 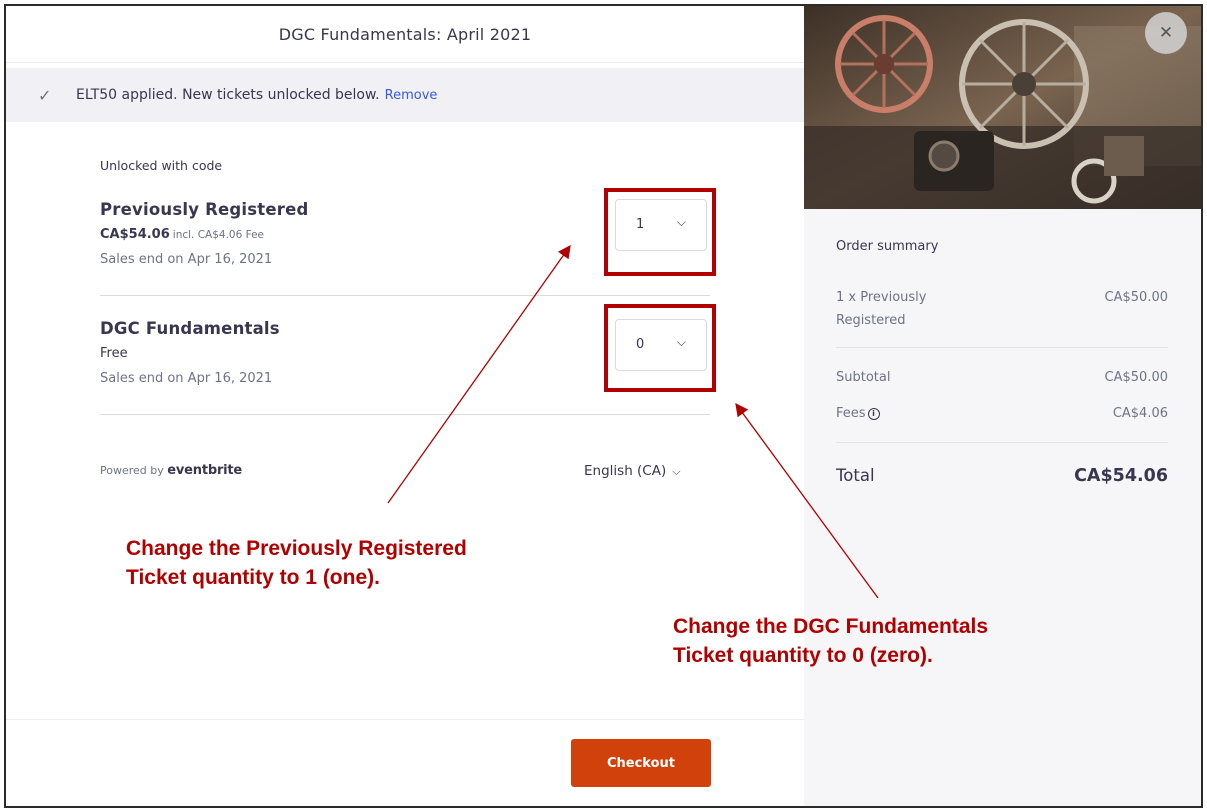 I want to click on powered-by-label: Powered by, so click(x=132, y=470).